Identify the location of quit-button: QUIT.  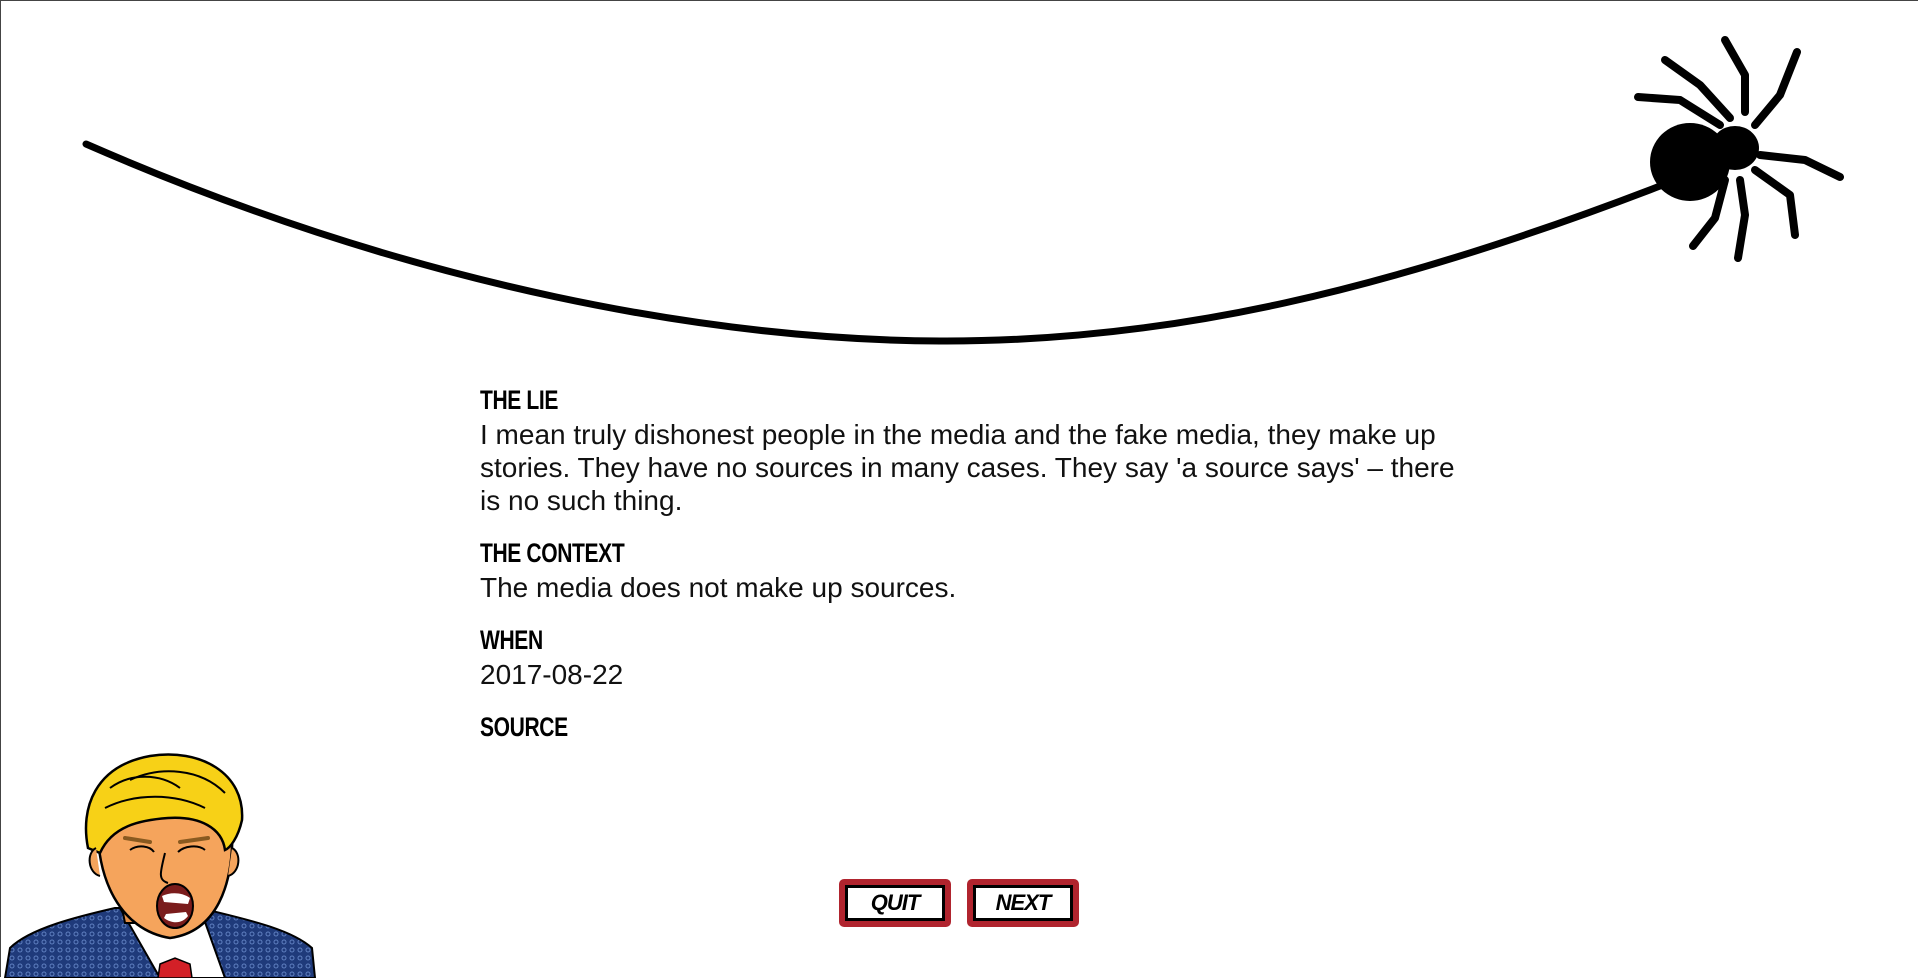
(895, 903).